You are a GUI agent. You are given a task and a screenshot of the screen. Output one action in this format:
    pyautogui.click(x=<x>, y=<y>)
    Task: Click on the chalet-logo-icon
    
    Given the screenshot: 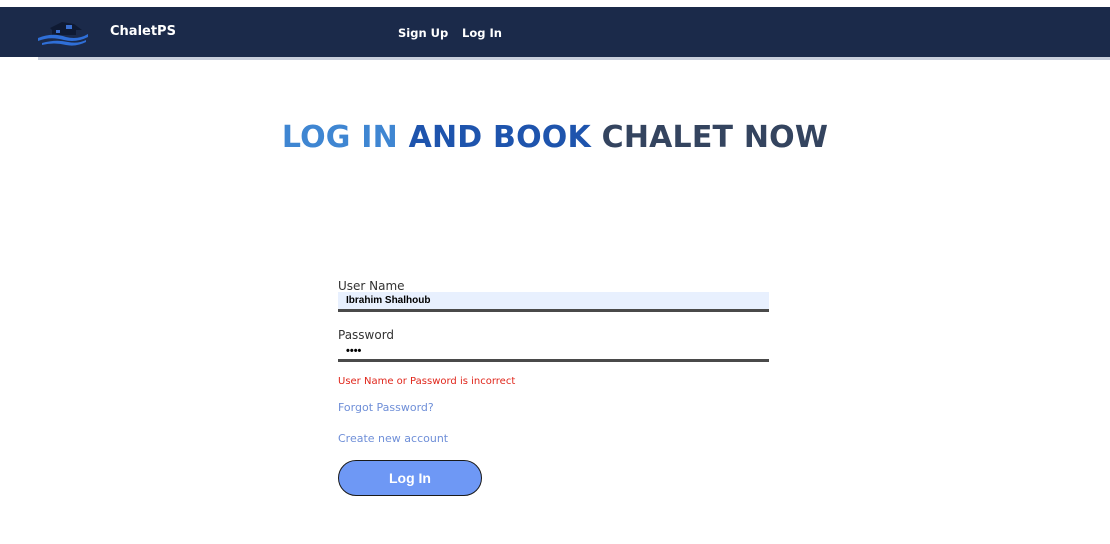 What is the action you would take?
    pyautogui.click(x=62, y=33)
    